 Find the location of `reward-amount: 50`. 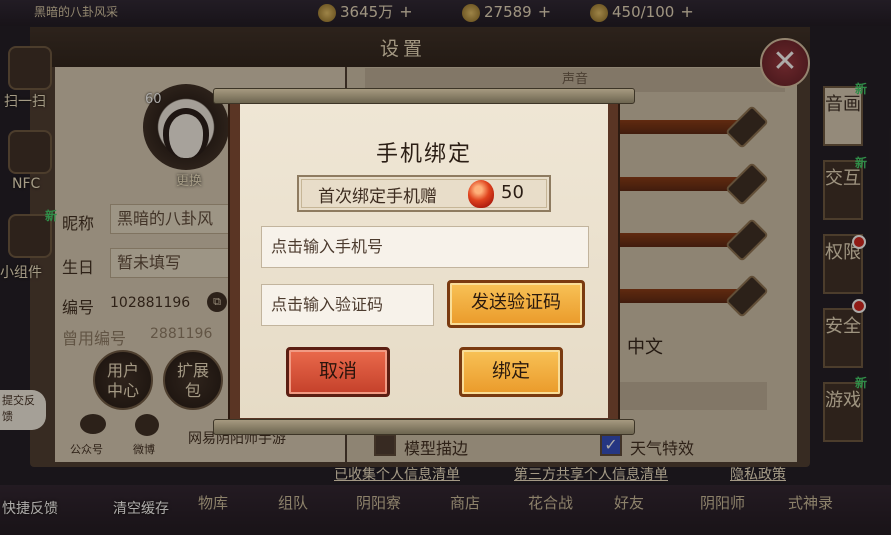

reward-amount: 50 is located at coordinates (512, 192).